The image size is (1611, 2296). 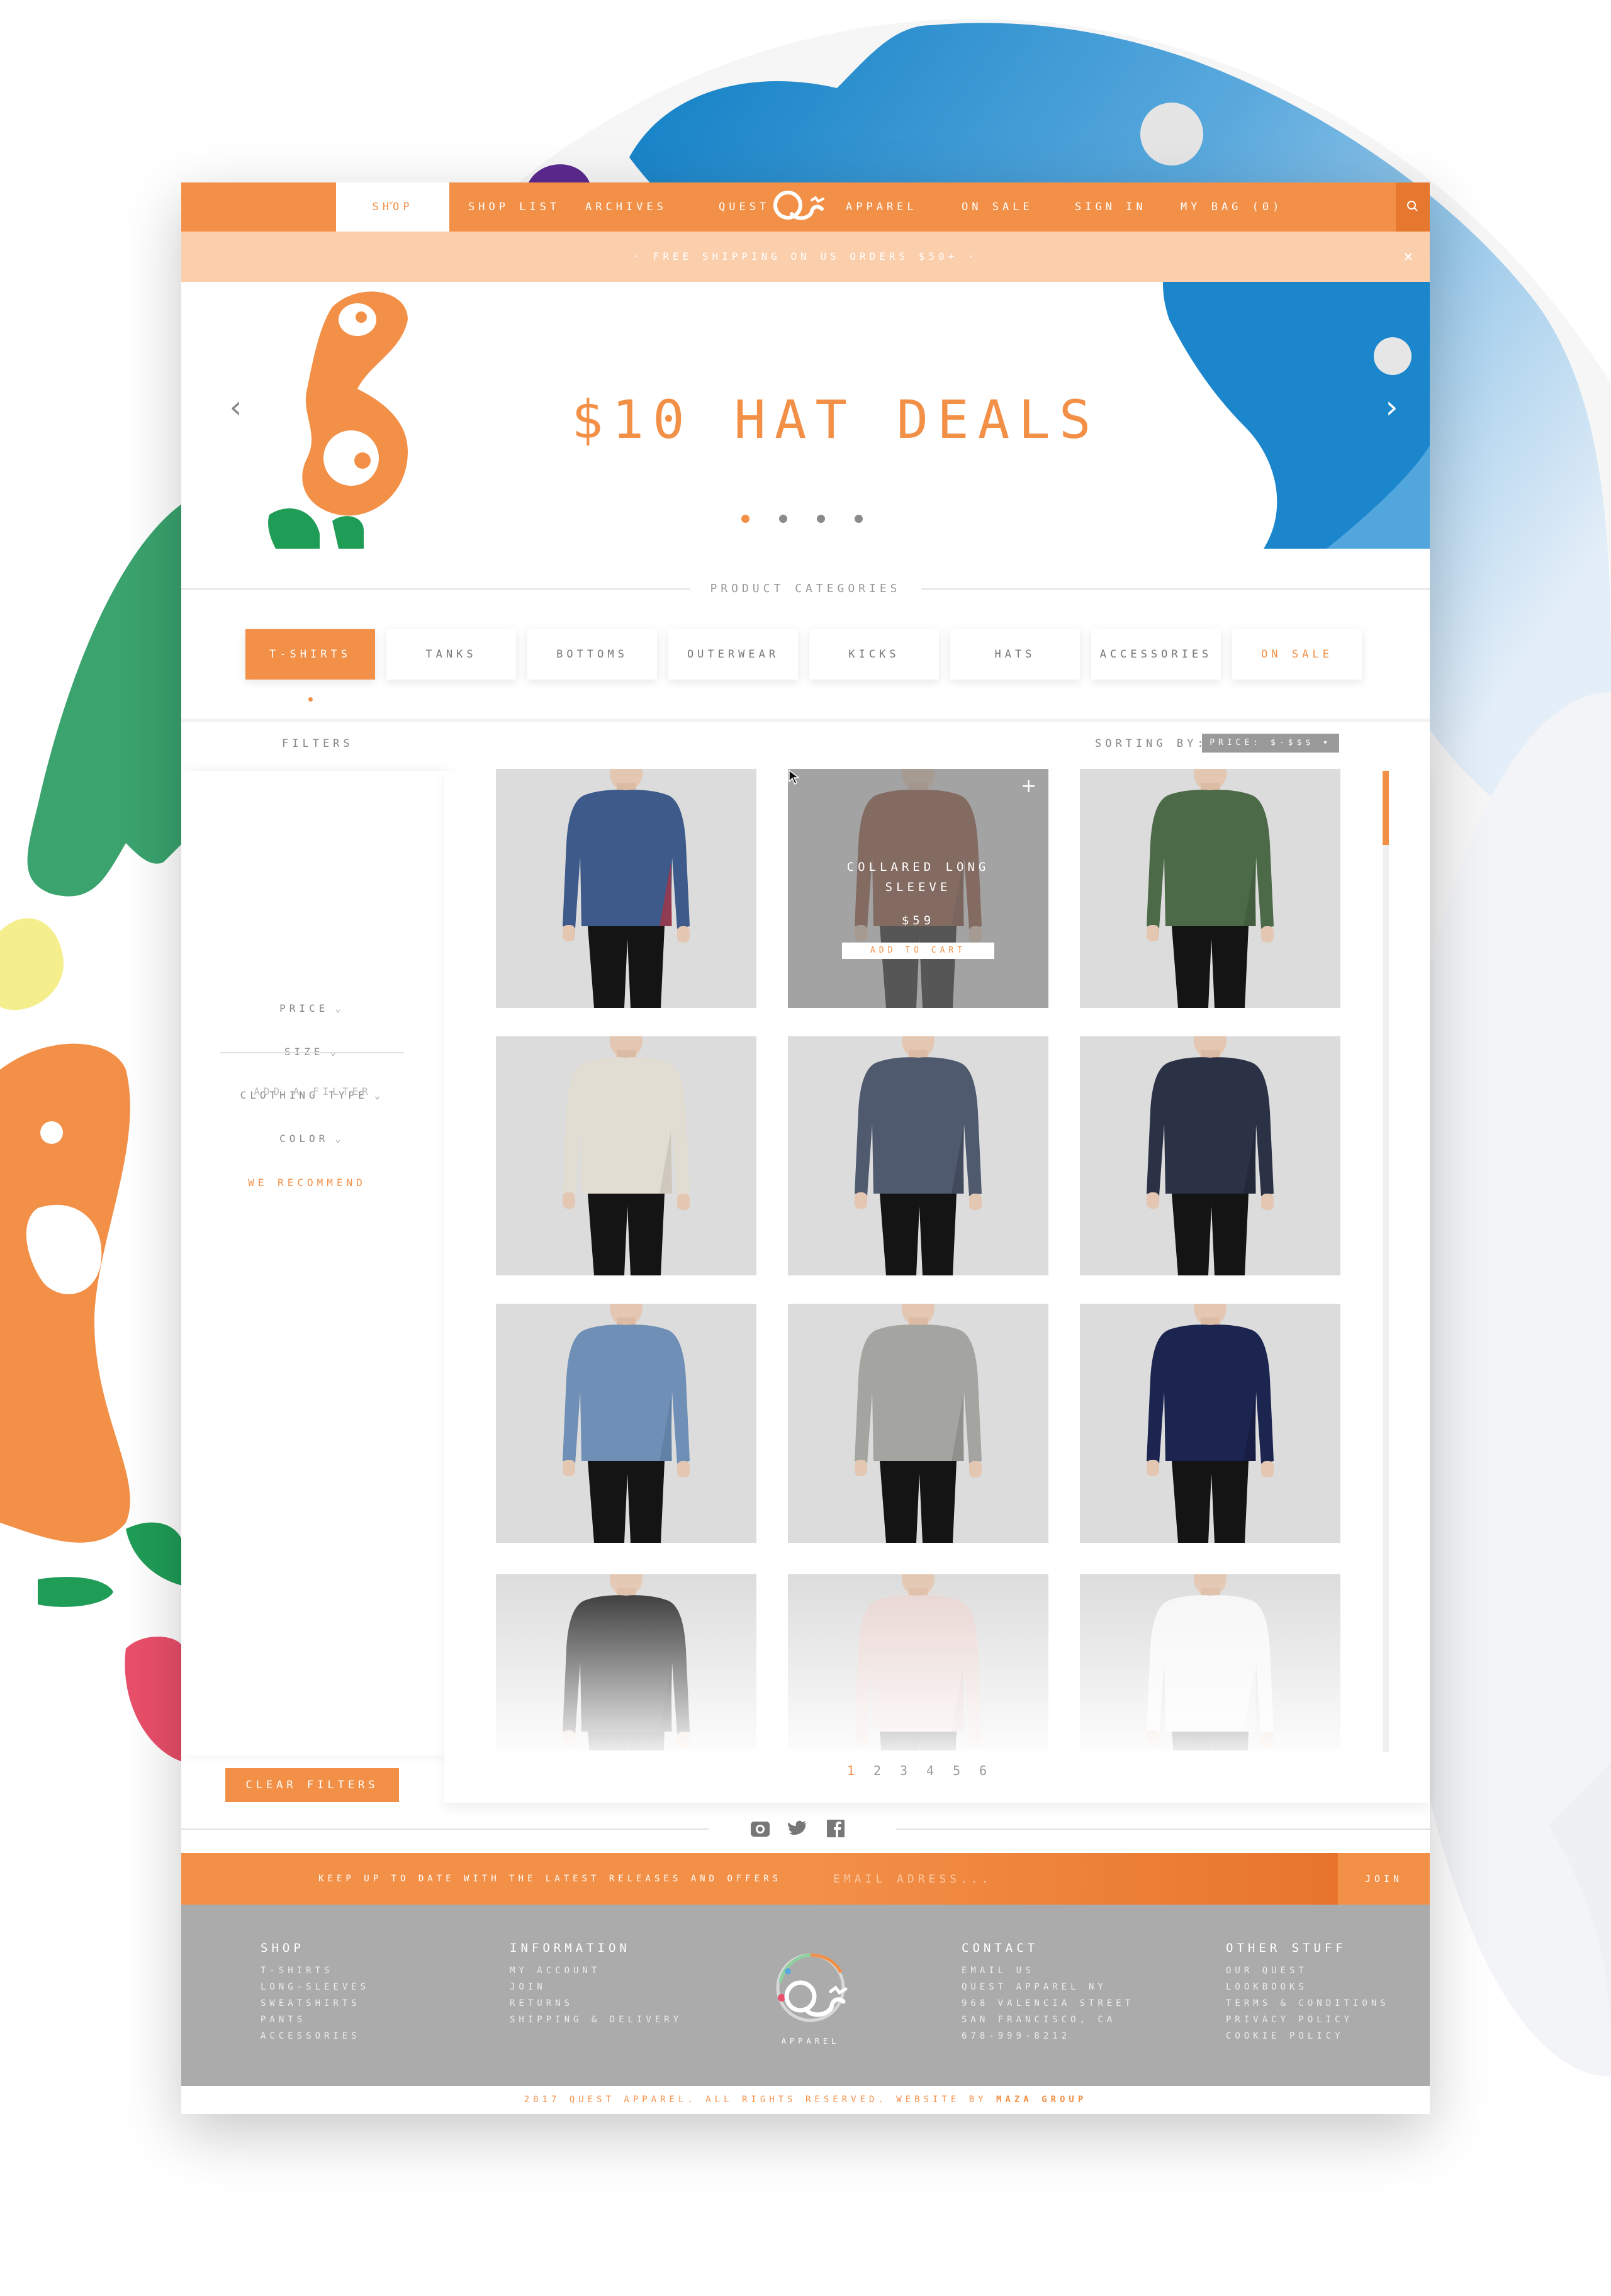 What do you see at coordinates (1048, 2003) in the screenshot?
I see `footer-contact-line: 968 VALENCIA STREET` at bounding box center [1048, 2003].